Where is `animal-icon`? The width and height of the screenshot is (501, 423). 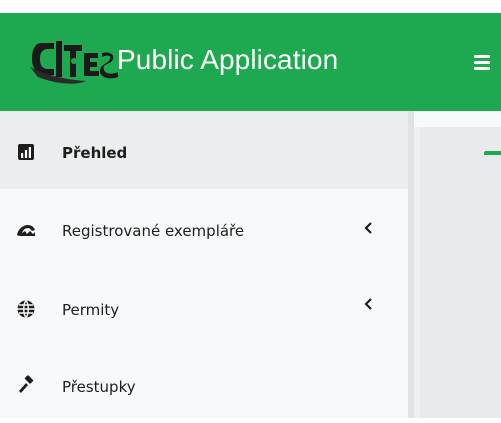 animal-icon is located at coordinates (26, 230).